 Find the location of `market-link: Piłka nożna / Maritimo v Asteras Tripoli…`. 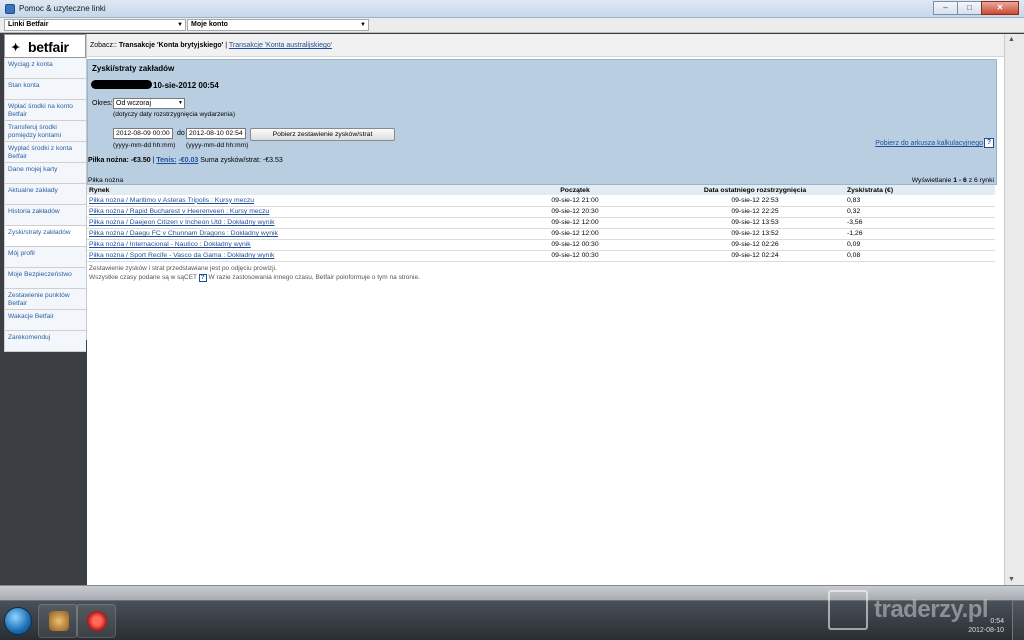

market-link: Piłka nożna / Maritimo v Asteras Tripoli… is located at coordinates (171, 200).